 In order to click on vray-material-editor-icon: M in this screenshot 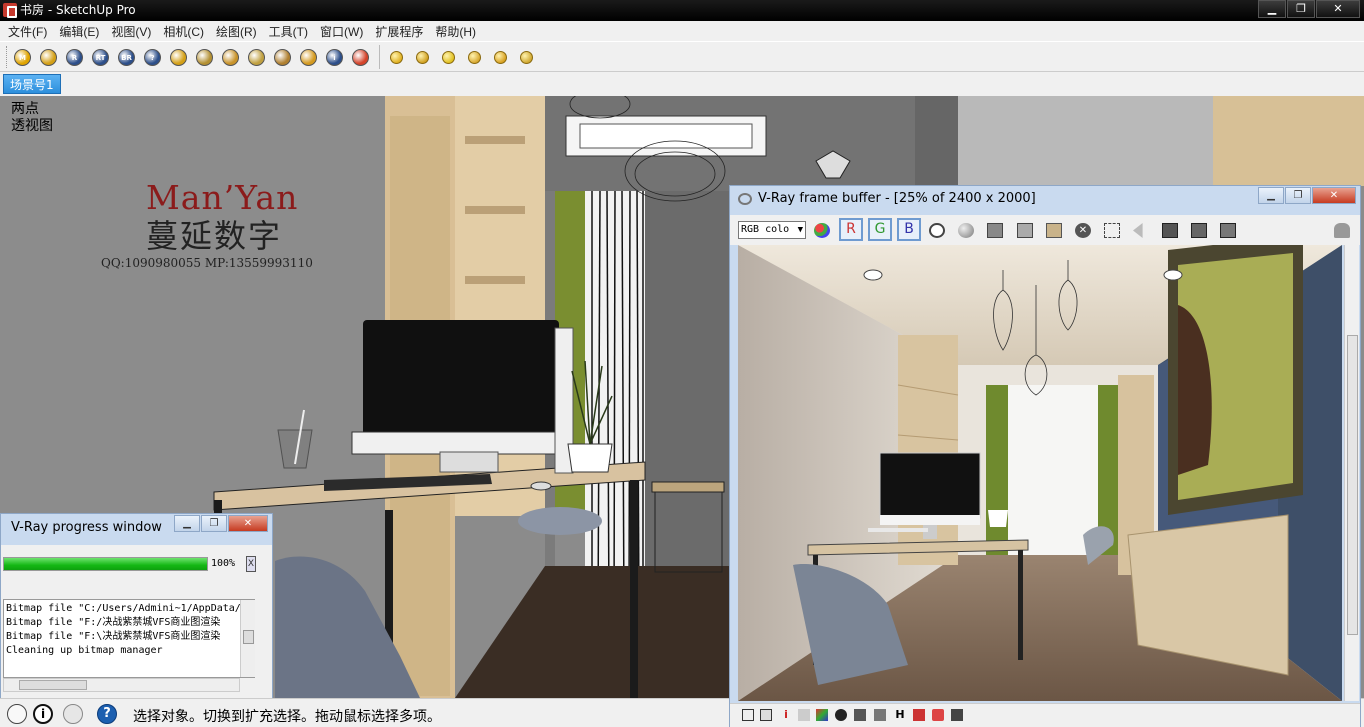, I will do `click(22, 57)`.